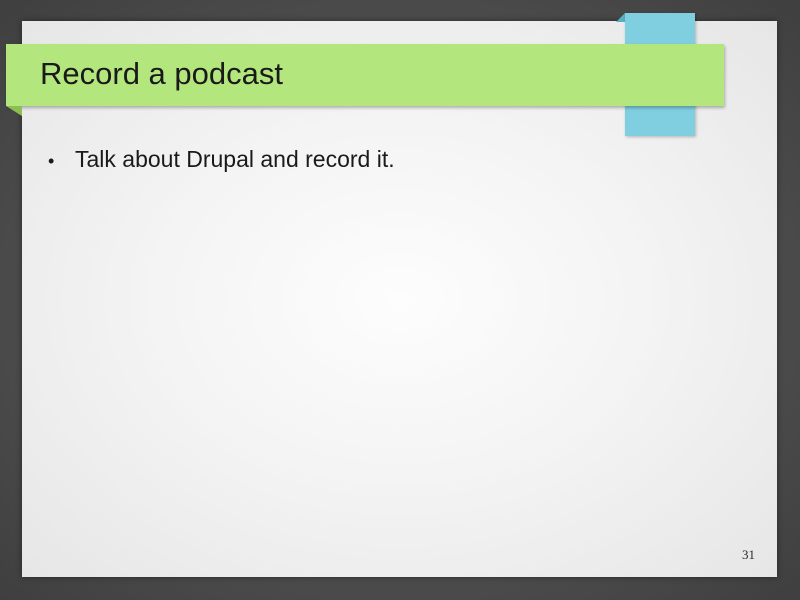 The width and height of the screenshot is (800, 600). I want to click on accent-tab-fold, so click(620, 17).